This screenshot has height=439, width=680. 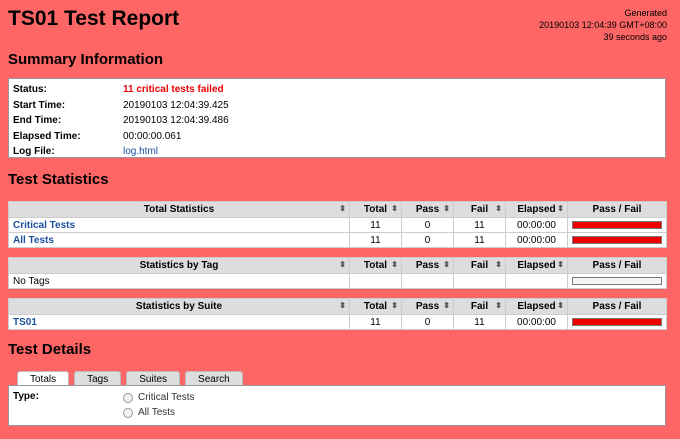 What do you see at coordinates (37, 121) in the screenshot?
I see `summary-label: End Time:` at bounding box center [37, 121].